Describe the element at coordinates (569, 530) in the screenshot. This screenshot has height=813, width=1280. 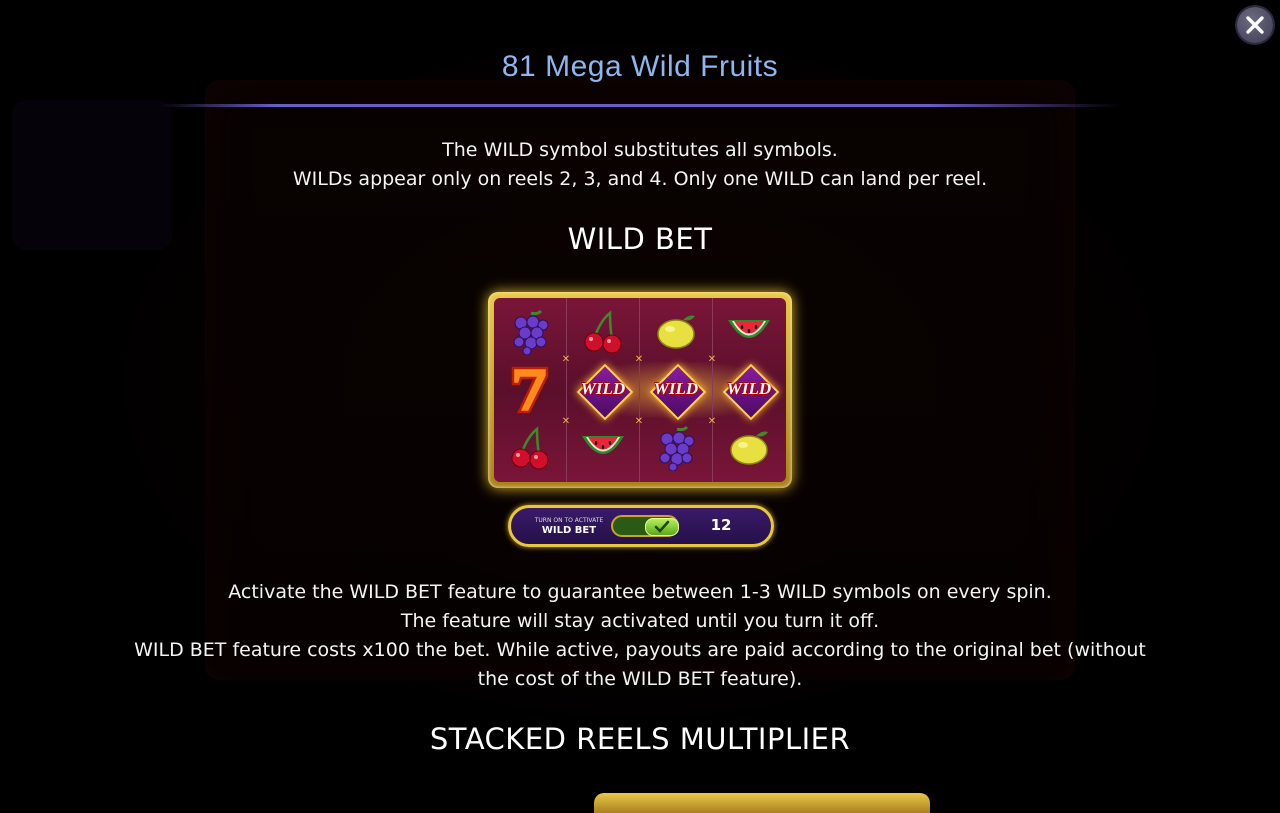
I see `wild-bet-big-label: WILD BET` at that location.